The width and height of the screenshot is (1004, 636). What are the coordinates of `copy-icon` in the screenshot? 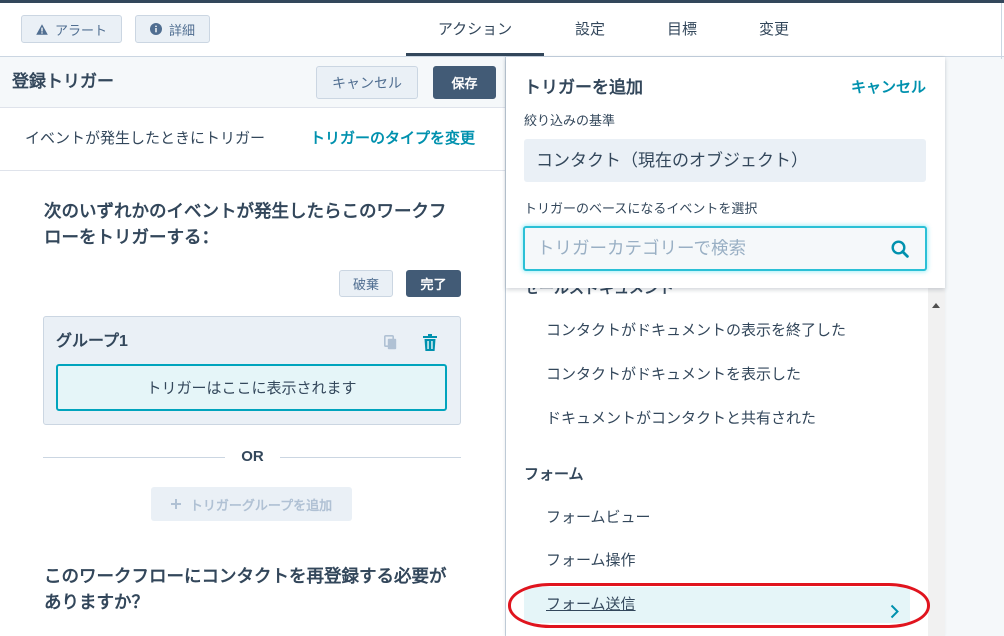 It's located at (390, 345).